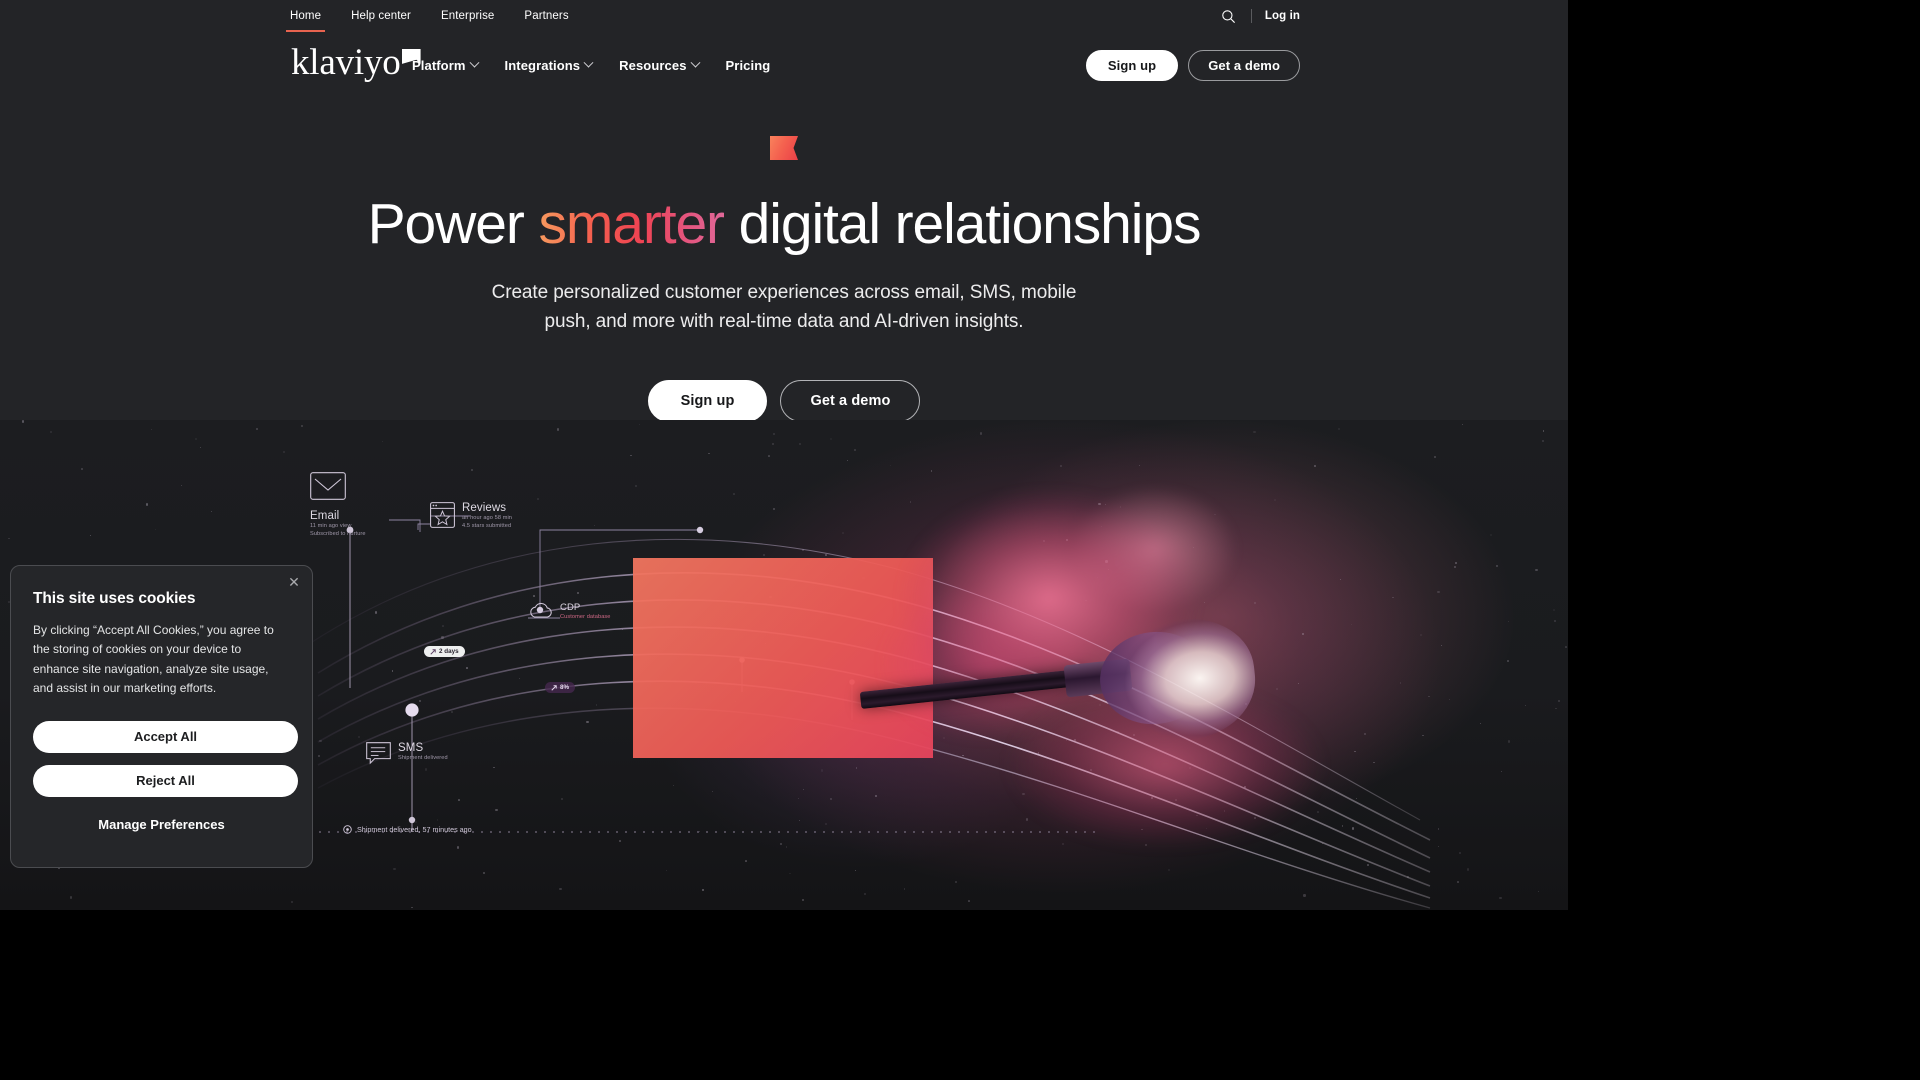 The width and height of the screenshot is (1920, 1080). Describe the element at coordinates (347, 829) in the screenshot. I see `target-icon` at that location.